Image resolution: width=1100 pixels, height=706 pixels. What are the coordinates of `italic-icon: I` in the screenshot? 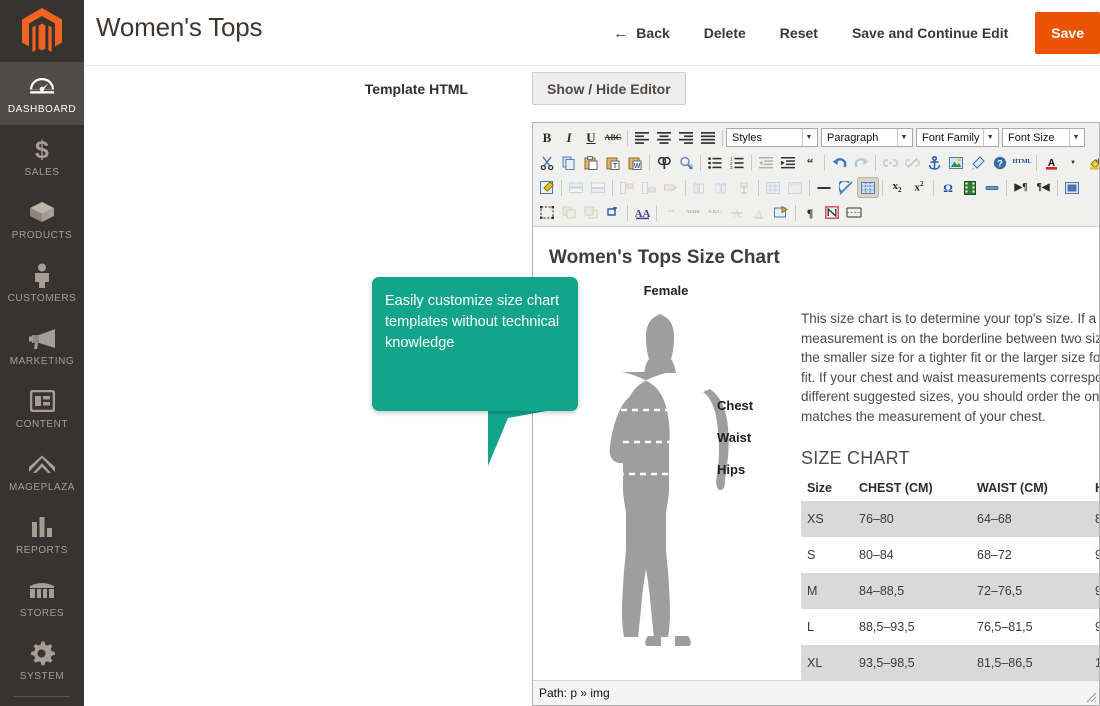 It's located at (569, 137).